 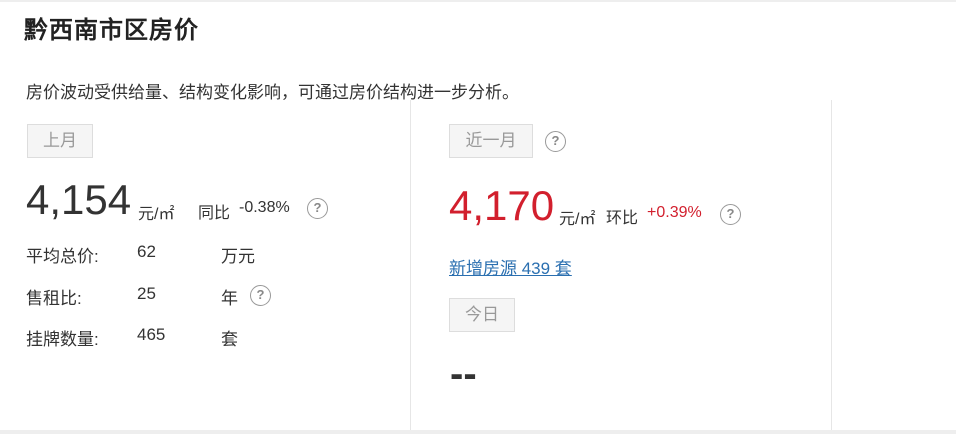 I want to click on page-title: 黔西南市区房价, so click(x=111, y=30).